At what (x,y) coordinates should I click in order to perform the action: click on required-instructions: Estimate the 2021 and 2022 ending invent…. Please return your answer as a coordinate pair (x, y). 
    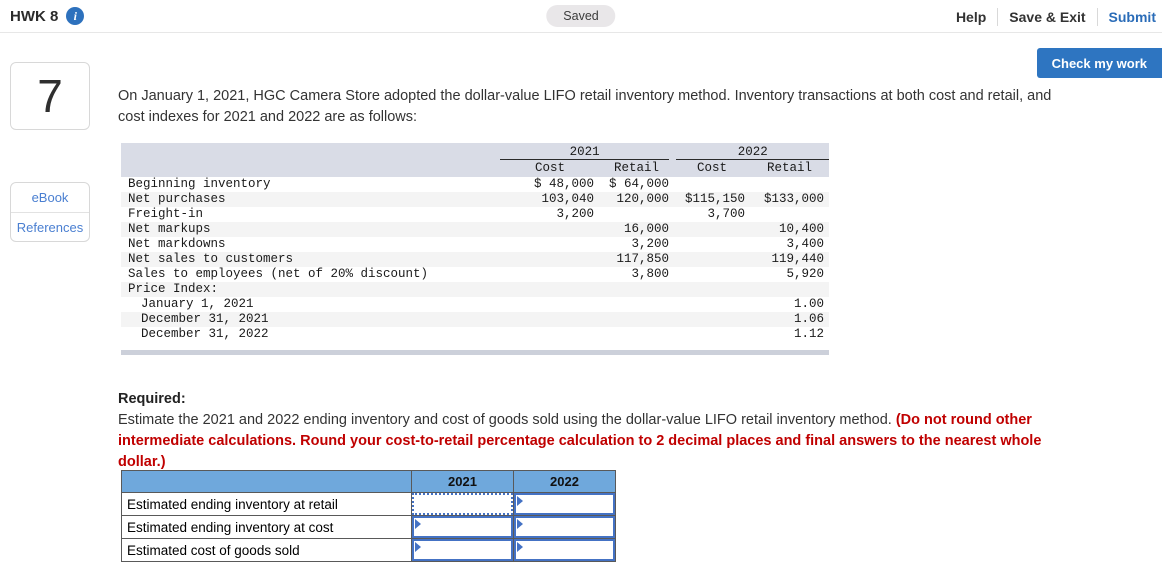
    Looking at the image, I should click on (588, 441).